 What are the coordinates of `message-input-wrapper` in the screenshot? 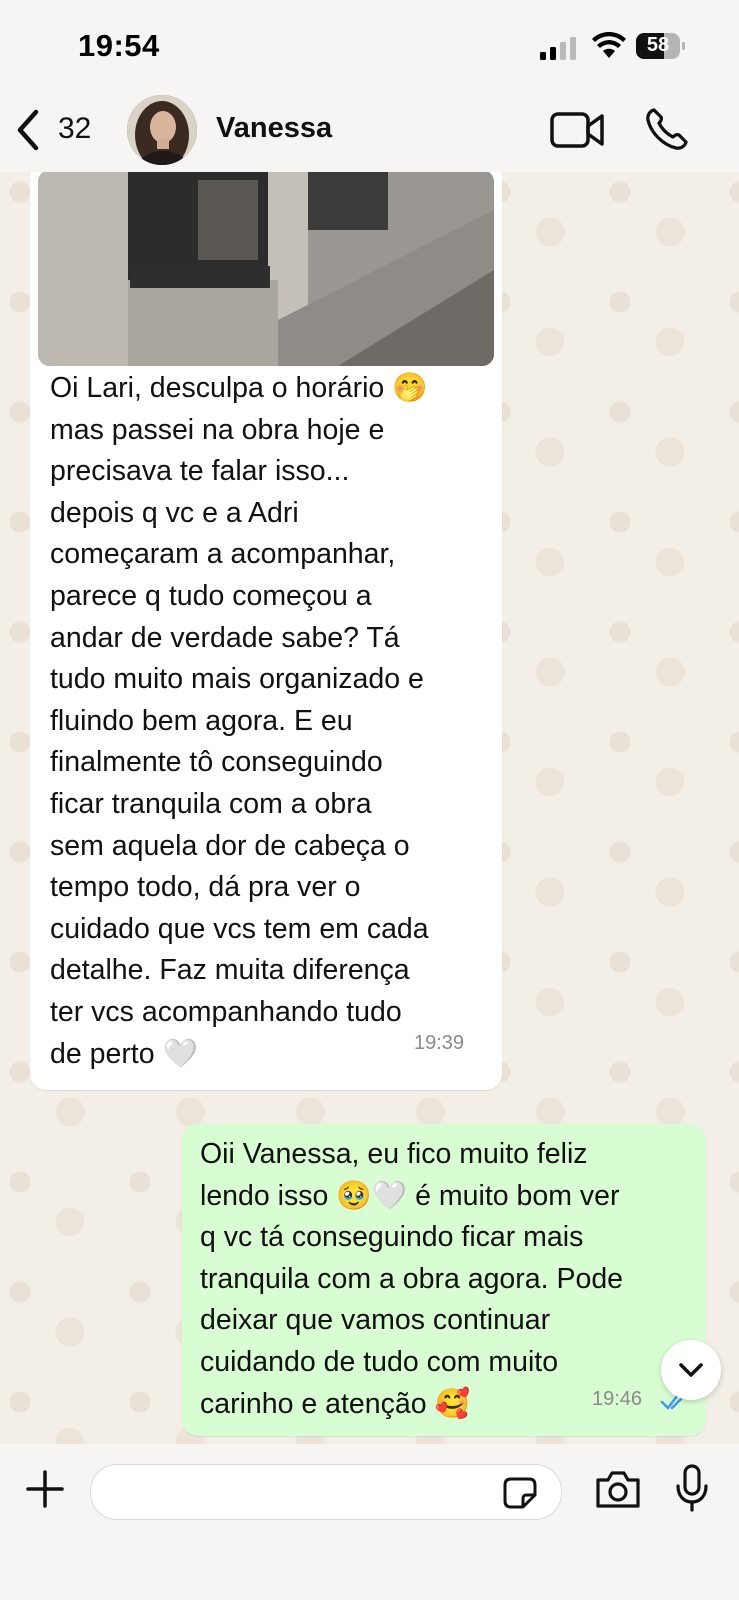 It's located at (326, 1492).